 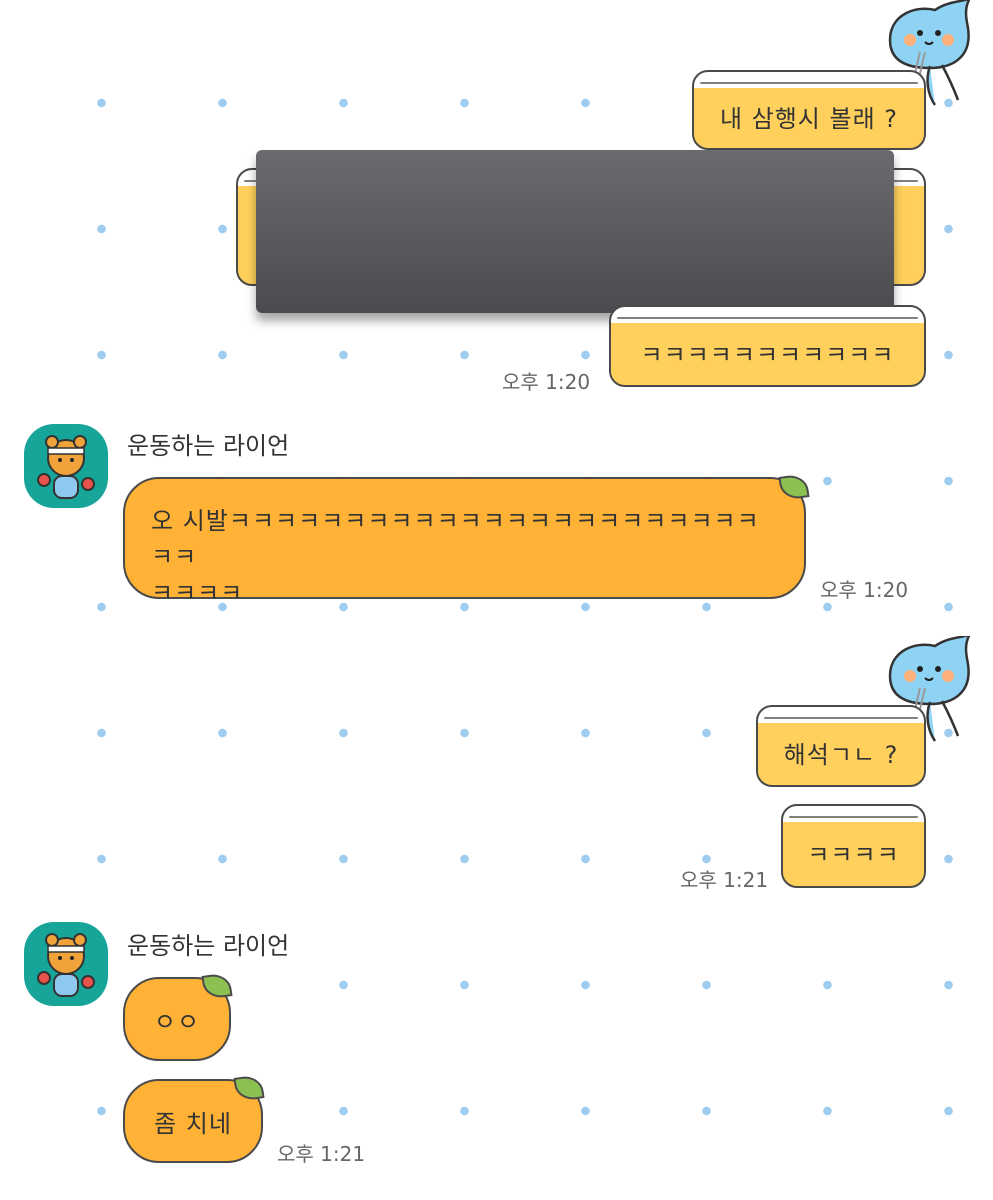 I want to click on incoming-bubble: 오 시발ㅋㅋㅋㅋㅋㅋㅋㅋㅋㅋㅋㅋㅋㅋㅋㅋㅋㅋㅋㅋㅋㅋㅋㅋㅋ ㅋㅋㅋㅋ, so click(x=464, y=542).